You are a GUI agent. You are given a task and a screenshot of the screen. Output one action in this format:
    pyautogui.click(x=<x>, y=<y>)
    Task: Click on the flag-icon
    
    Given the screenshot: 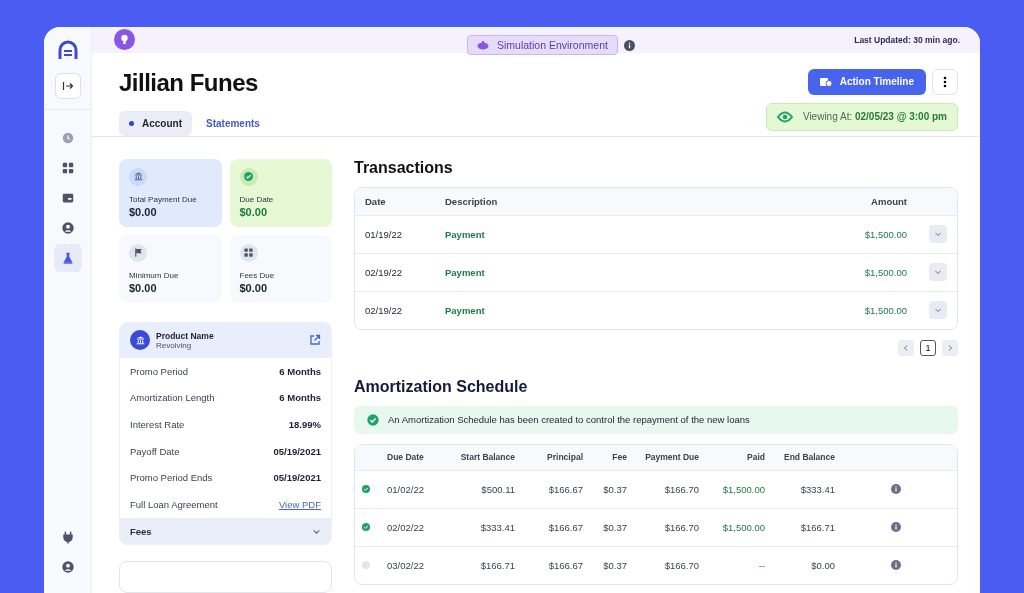 What is the action you would take?
    pyautogui.click(x=138, y=252)
    